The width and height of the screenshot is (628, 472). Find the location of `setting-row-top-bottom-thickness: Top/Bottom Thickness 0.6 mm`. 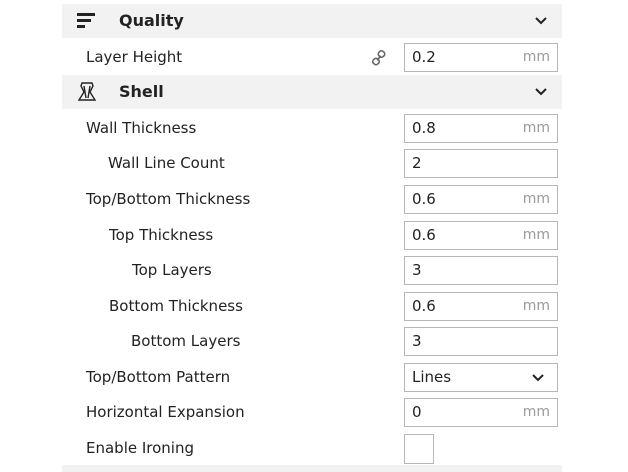

setting-row-top-bottom-thickness: Top/Bottom Thickness 0.6 mm is located at coordinates (312, 199).